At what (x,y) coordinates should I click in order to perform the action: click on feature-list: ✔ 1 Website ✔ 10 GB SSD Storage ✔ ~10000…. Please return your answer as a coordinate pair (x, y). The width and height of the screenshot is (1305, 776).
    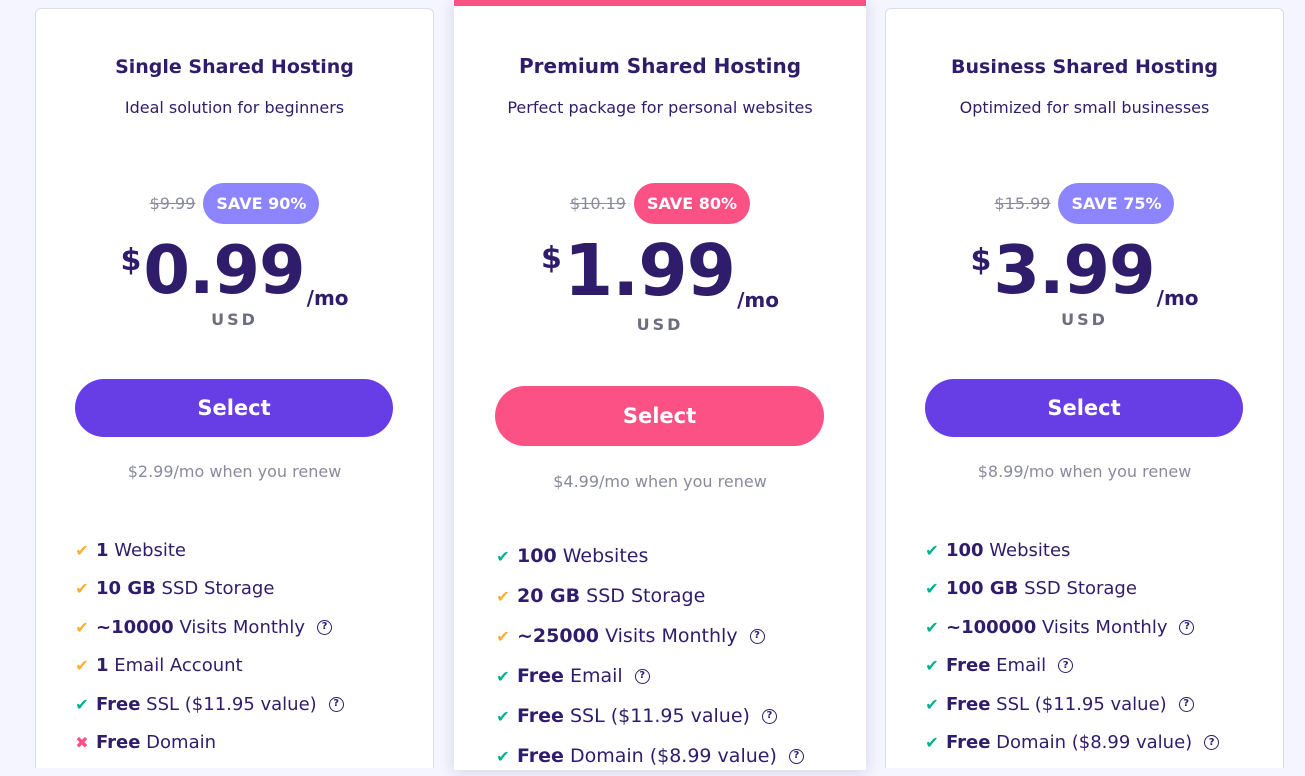
    Looking at the image, I should click on (209, 646).